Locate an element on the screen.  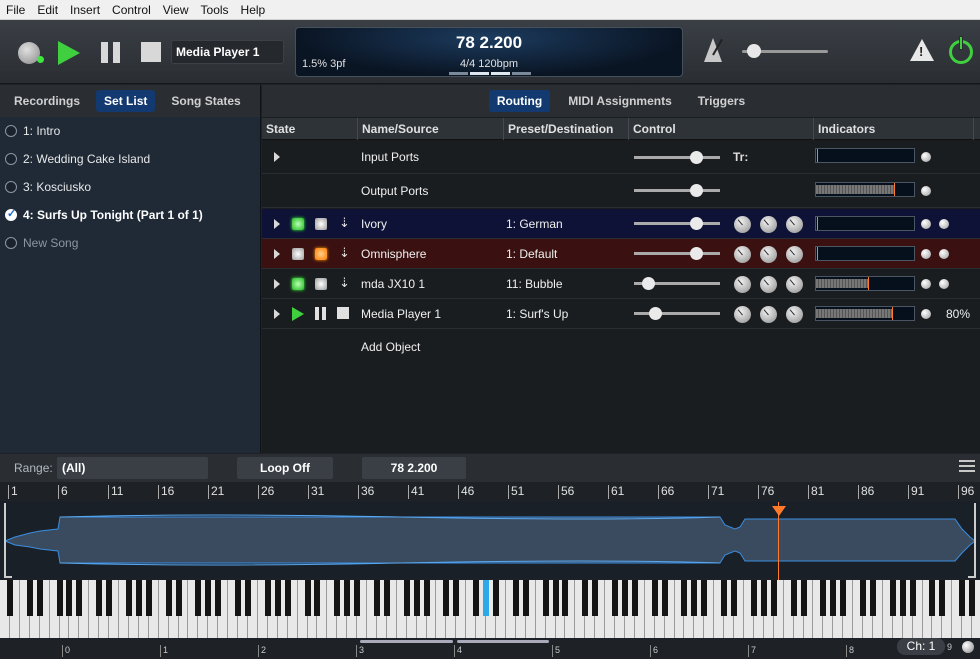
menu-view: View is located at coordinates (176, 10).